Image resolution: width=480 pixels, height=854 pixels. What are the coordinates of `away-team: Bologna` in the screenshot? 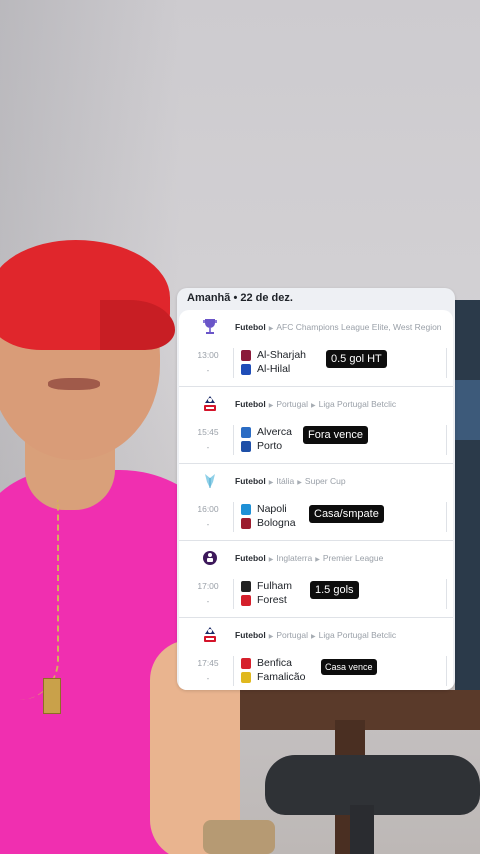 It's located at (268, 523).